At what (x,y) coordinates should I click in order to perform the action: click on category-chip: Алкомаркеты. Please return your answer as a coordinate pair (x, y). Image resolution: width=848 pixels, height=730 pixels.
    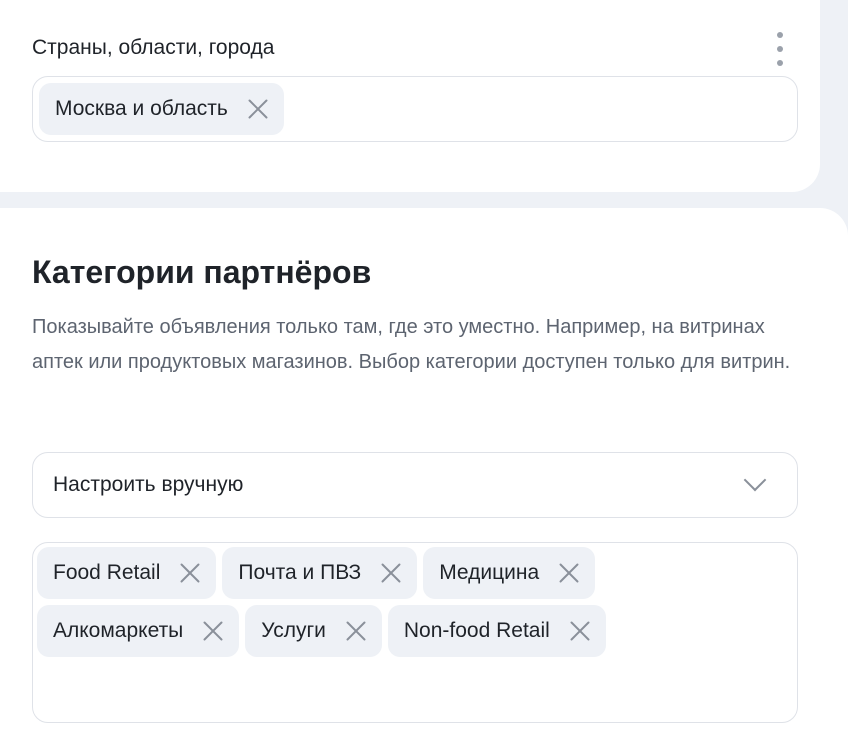
    Looking at the image, I should click on (138, 631).